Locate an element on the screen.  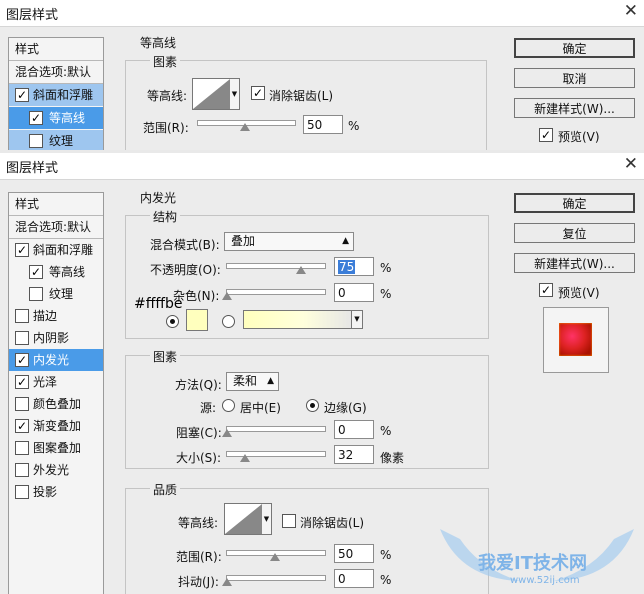
quality-range-input: 50 is located at coordinates (354, 553).